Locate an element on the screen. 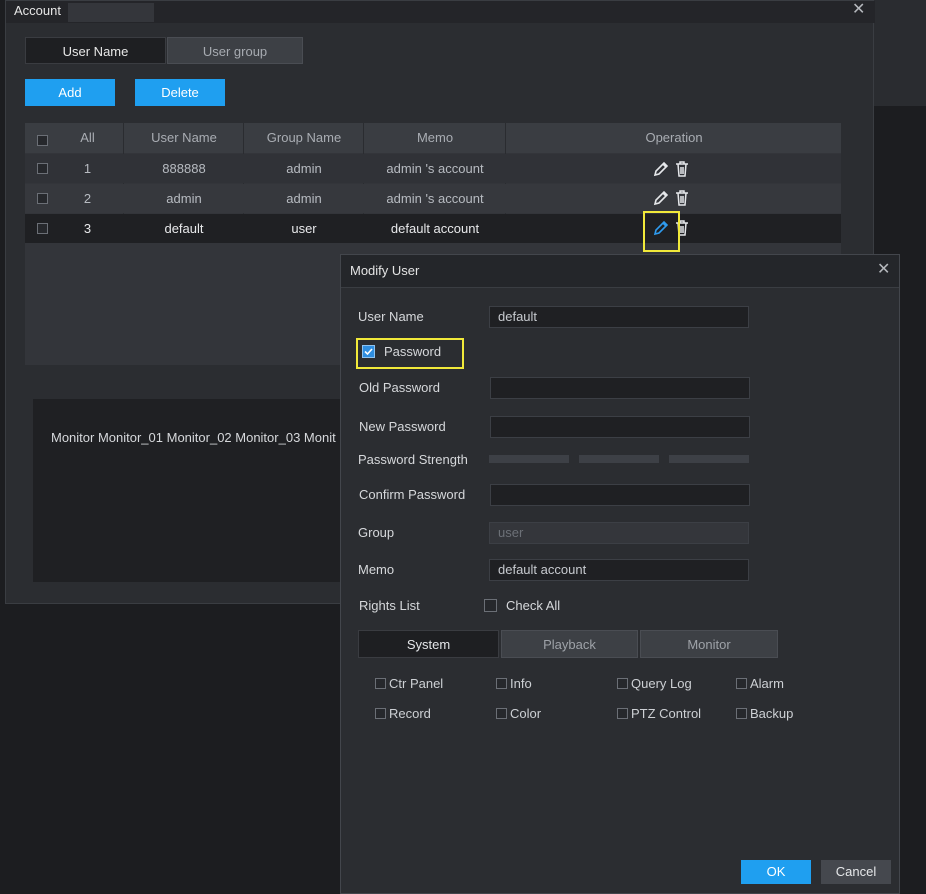 This screenshot has width=926, height=894. row-user-name: admin is located at coordinates (184, 198).